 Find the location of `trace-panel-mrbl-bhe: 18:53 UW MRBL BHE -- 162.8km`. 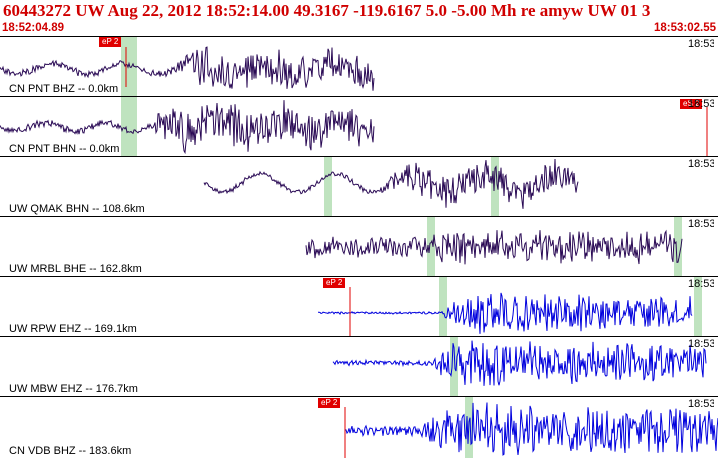

trace-panel-mrbl-bhe: 18:53 UW MRBL BHE -- 162.8km is located at coordinates (359, 246).